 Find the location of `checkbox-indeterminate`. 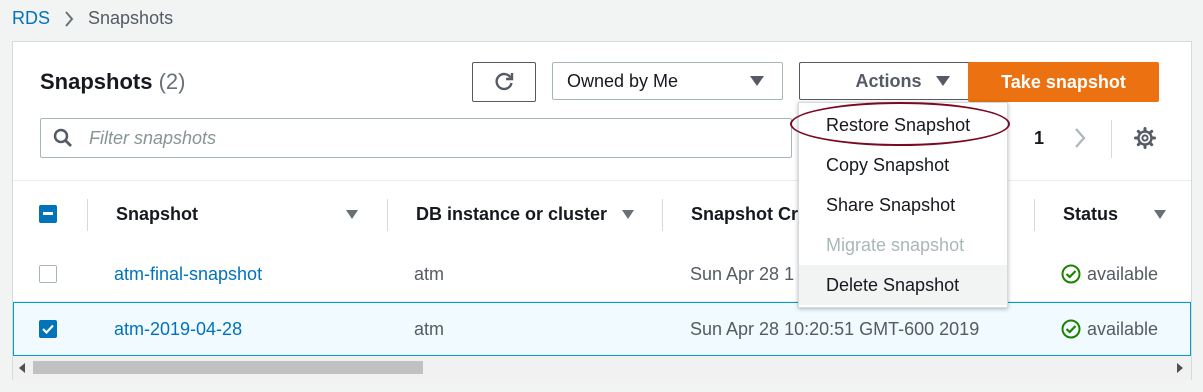

checkbox-indeterminate is located at coordinates (48, 214).